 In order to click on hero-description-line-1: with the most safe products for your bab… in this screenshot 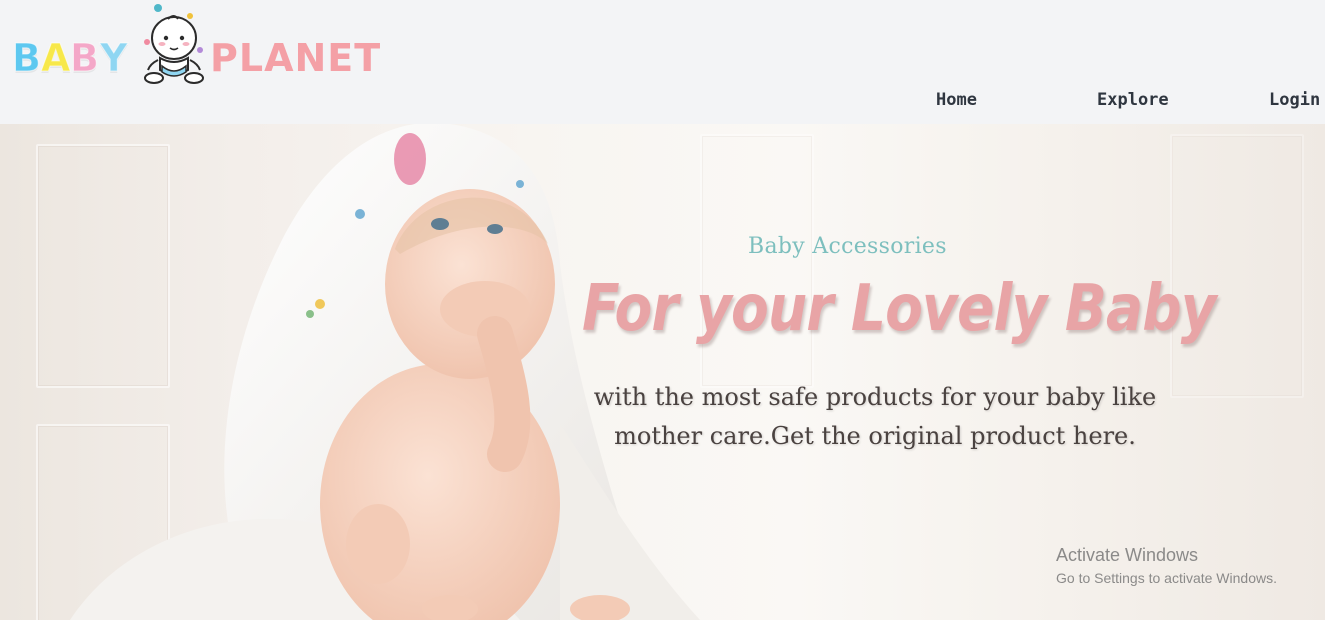, I will do `click(875, 397)`.